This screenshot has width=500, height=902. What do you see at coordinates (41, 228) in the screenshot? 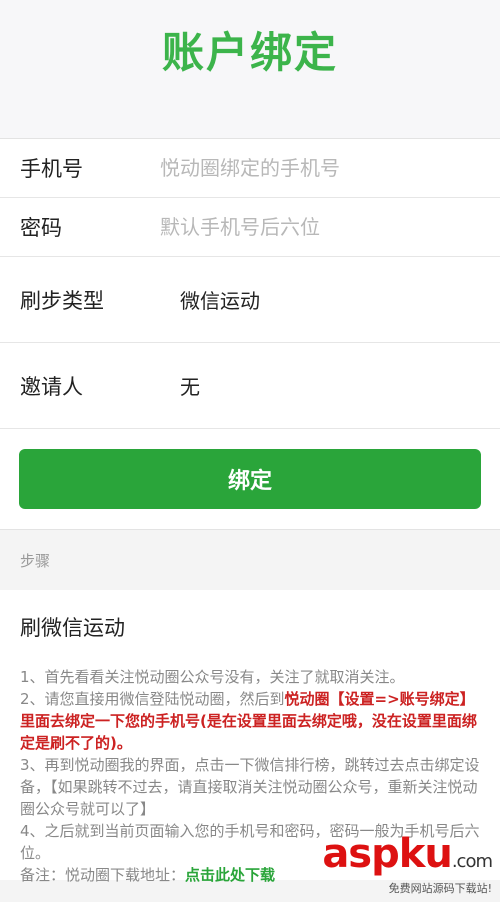
I see `password-label: 密码` at bounding box center [41, 228].